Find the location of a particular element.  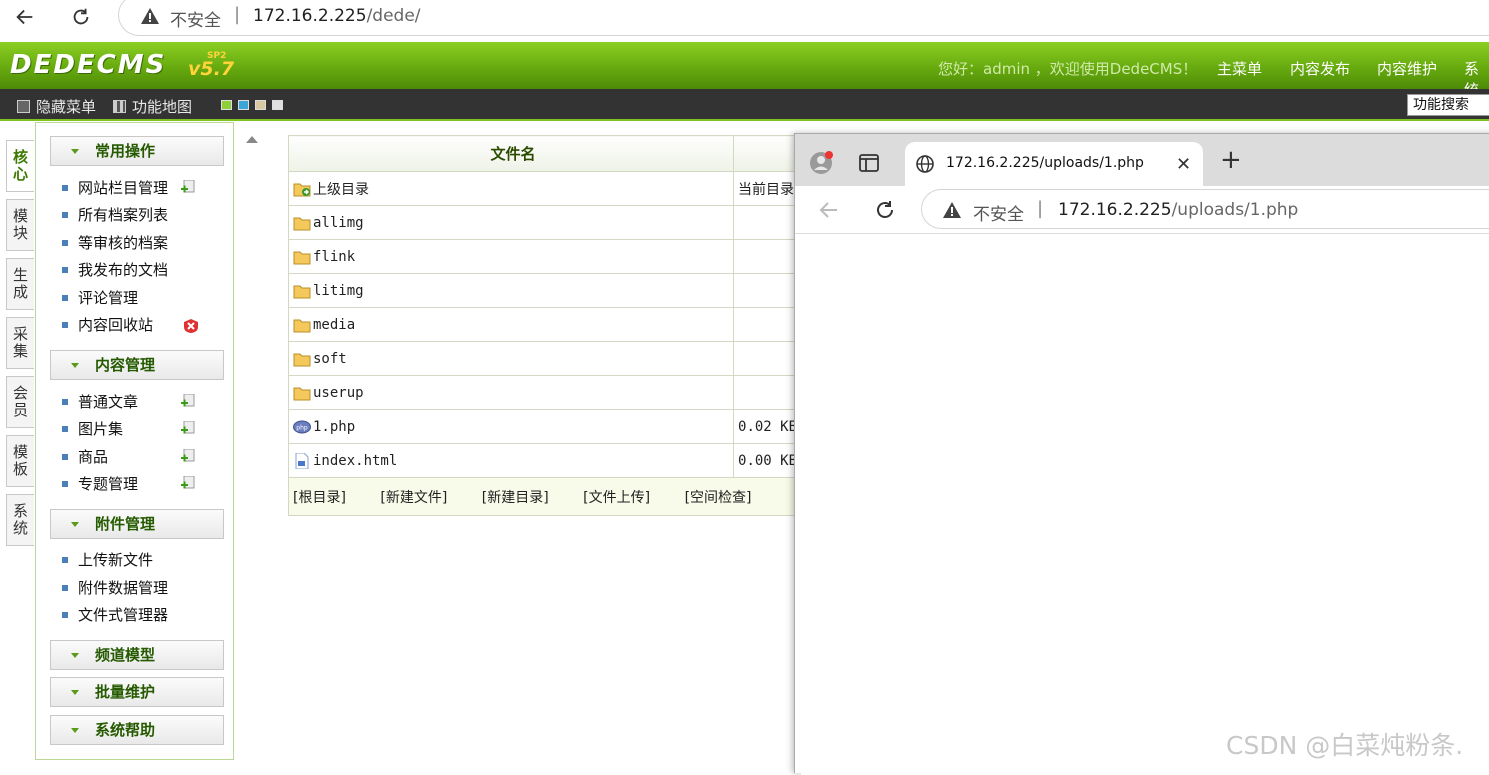

vtab-template: 模板 is located at coordinates (20, 461).